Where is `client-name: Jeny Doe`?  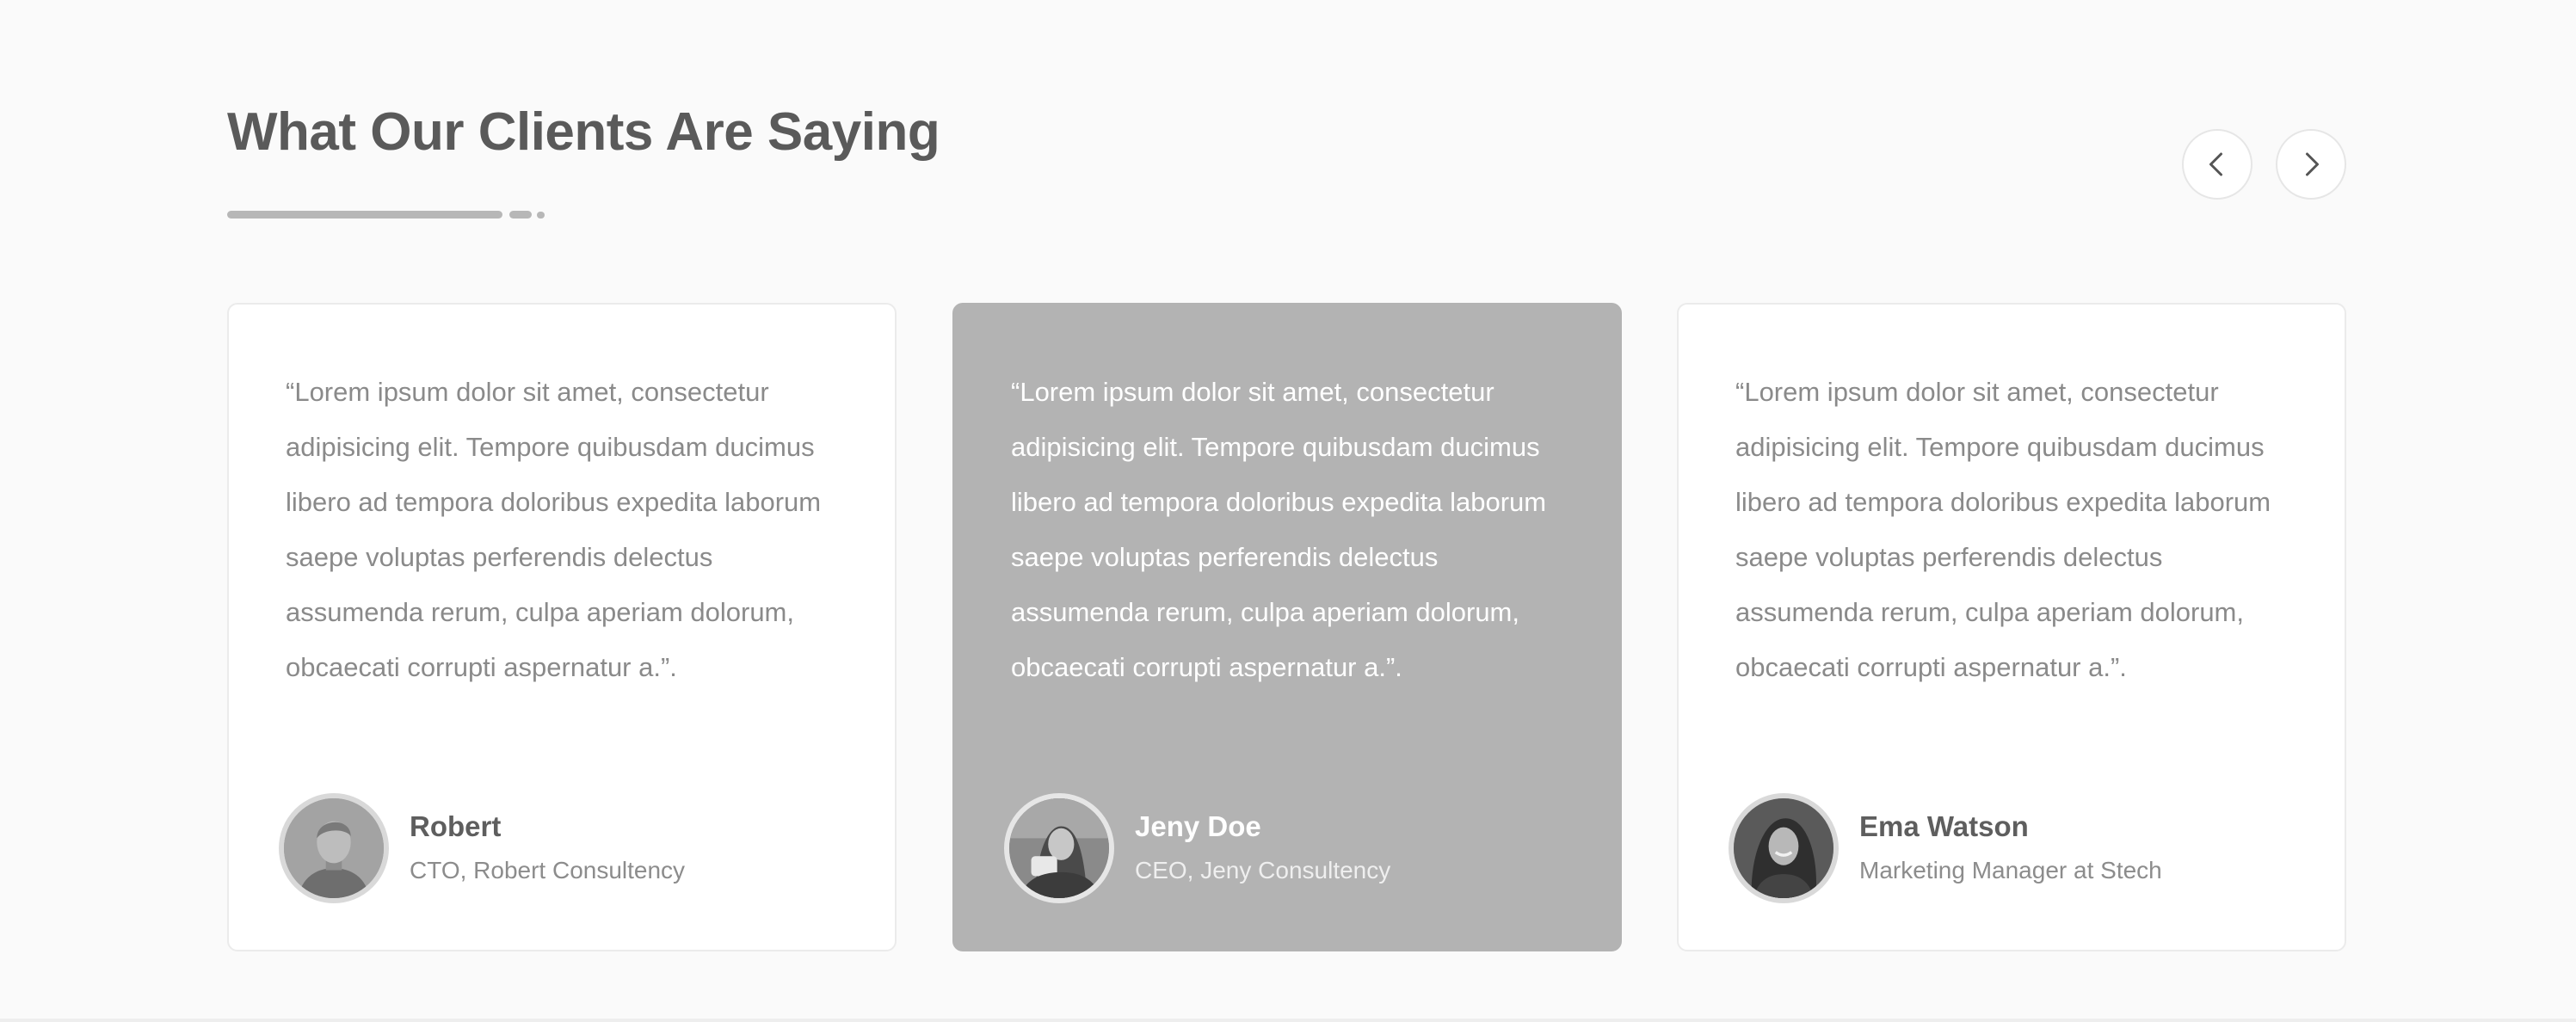
client-name: Jeny Doe is located at coordinates (1198, 826).